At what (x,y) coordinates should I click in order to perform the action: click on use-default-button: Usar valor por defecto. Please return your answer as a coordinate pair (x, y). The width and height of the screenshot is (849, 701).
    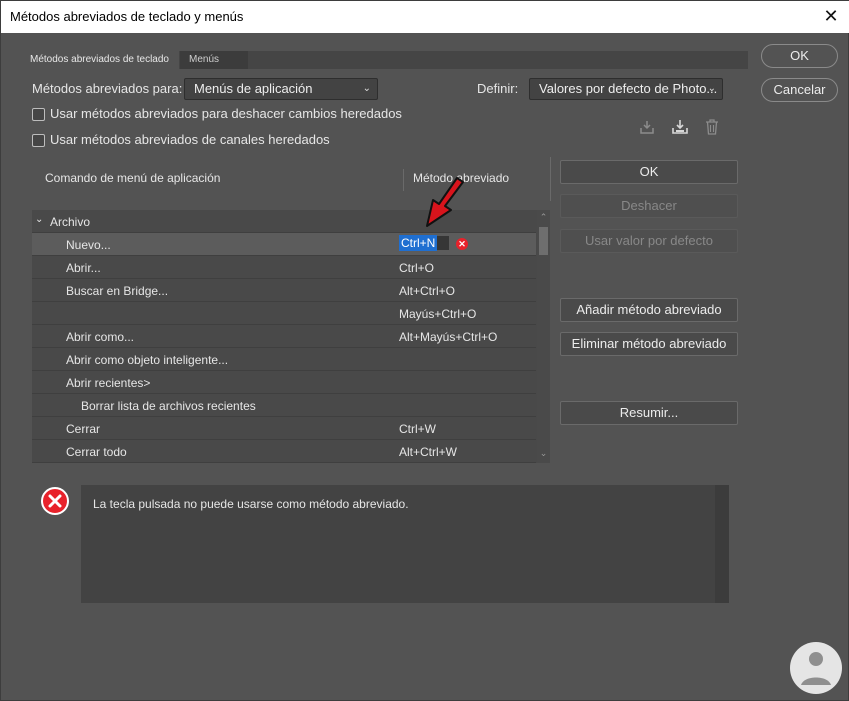
    Looking at the image, I should click on (649, 241).